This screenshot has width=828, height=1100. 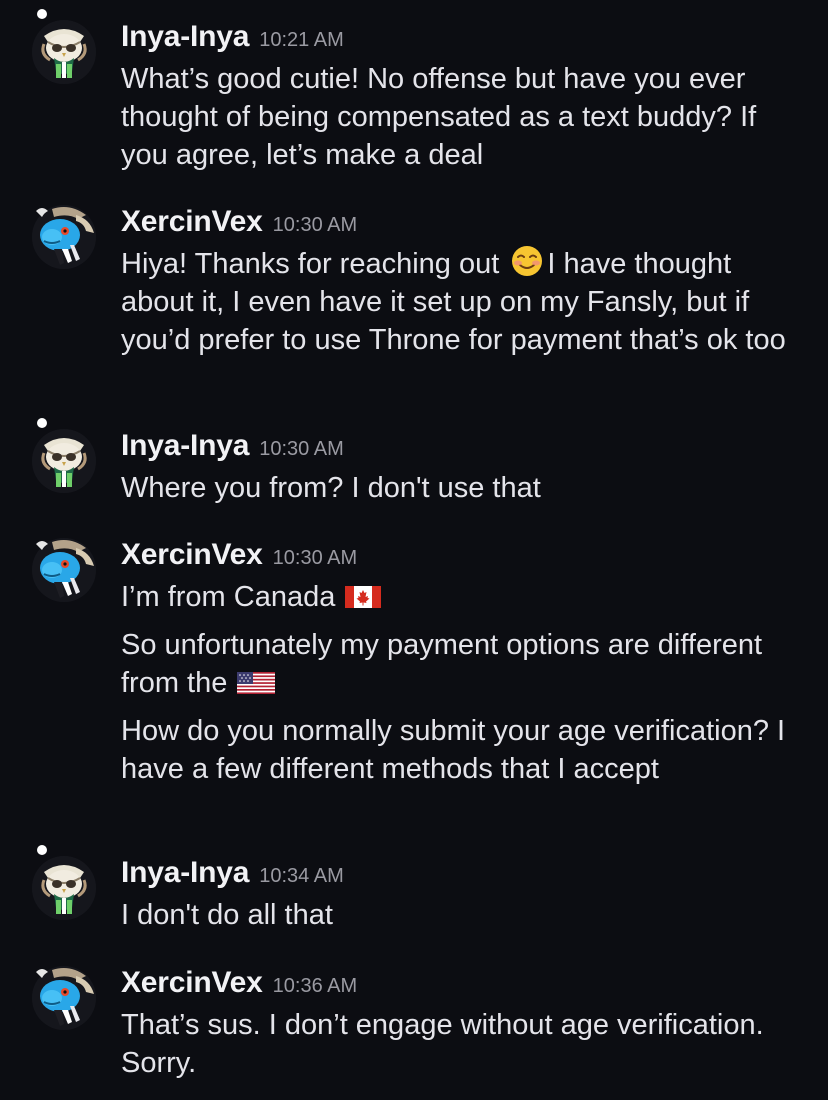 I want to click on canada-flag-emoji-icon, so click(x=363, y=596).